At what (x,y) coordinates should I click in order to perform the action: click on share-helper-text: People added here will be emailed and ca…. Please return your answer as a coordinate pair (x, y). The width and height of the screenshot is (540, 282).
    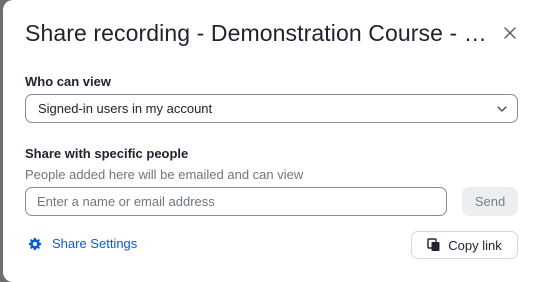
    Looking at the image, I should click on (164, 174).